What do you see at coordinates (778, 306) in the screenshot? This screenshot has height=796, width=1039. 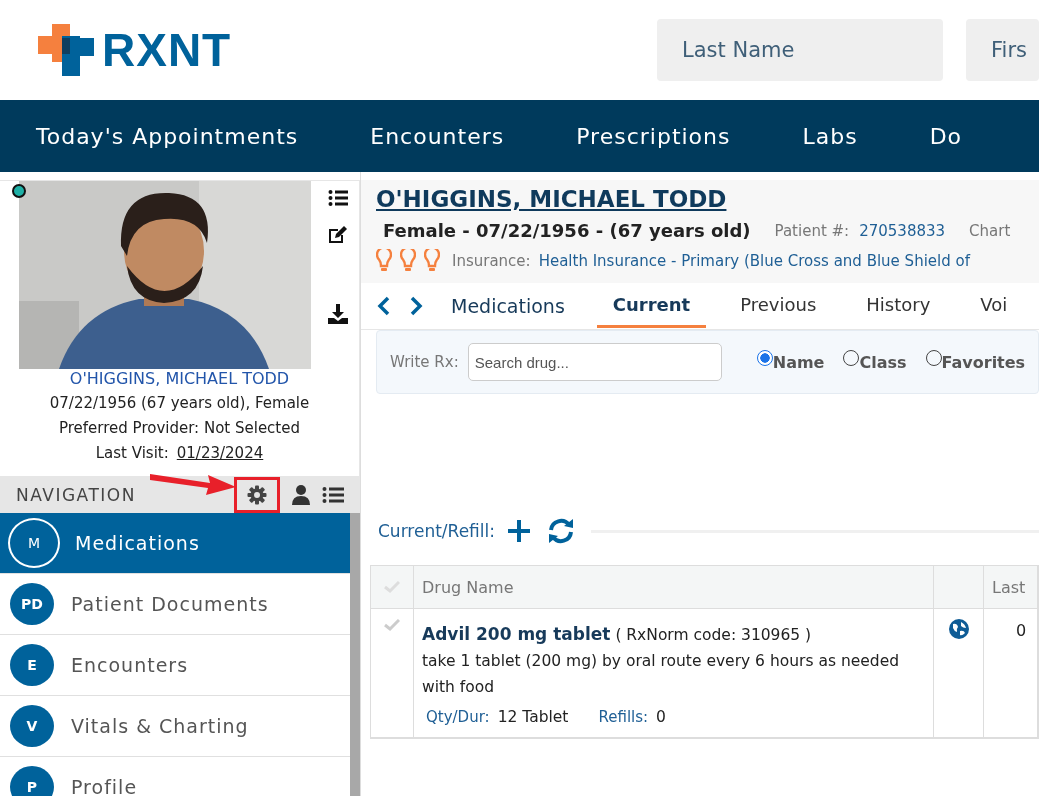 I see `tab: Previous` at bounding box center [778, 306].